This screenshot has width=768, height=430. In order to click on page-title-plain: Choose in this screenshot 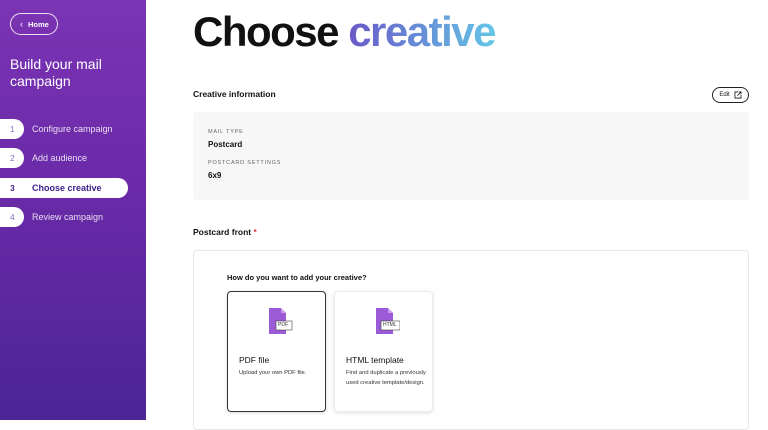, I will do `click(266, 31)`.